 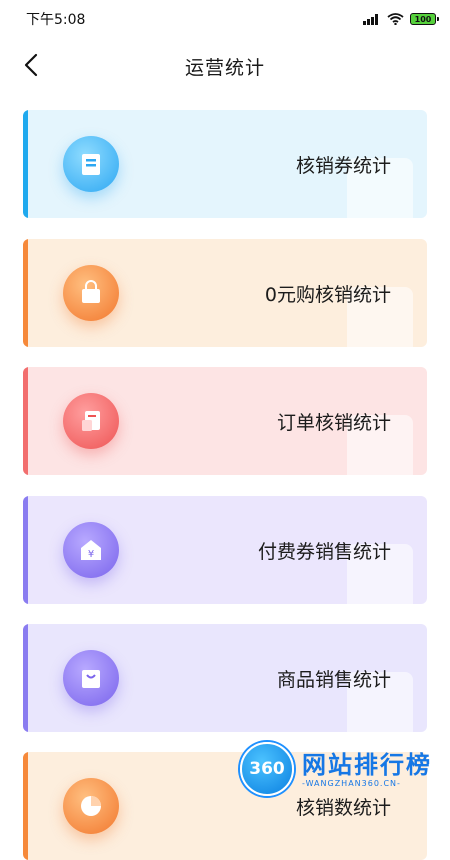 I want to click on voucher-icon, so click(x=91, y=164).